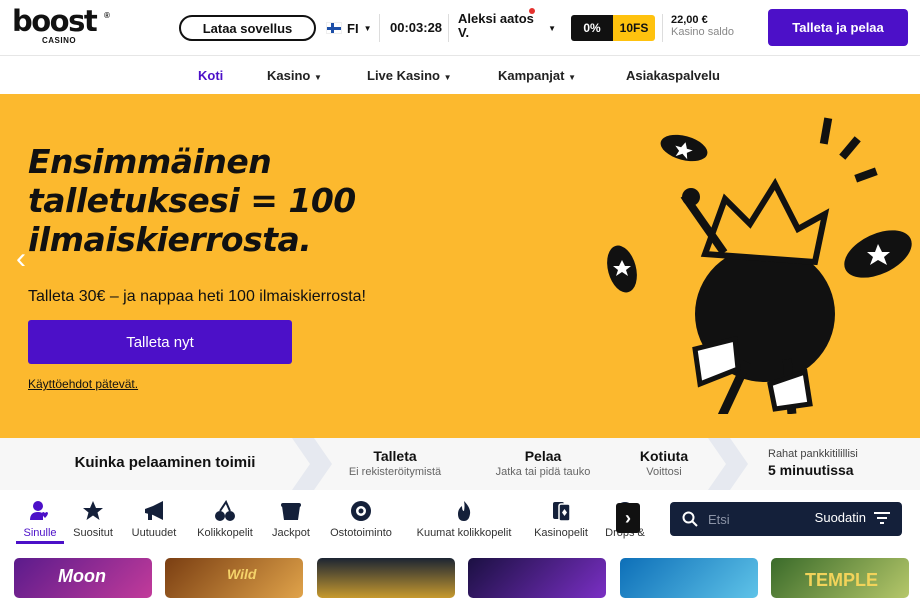  What do you see at coordinates (107, 15) in the screenshot?
I see `logo-mark: ®` at bounding box center [107, 15].